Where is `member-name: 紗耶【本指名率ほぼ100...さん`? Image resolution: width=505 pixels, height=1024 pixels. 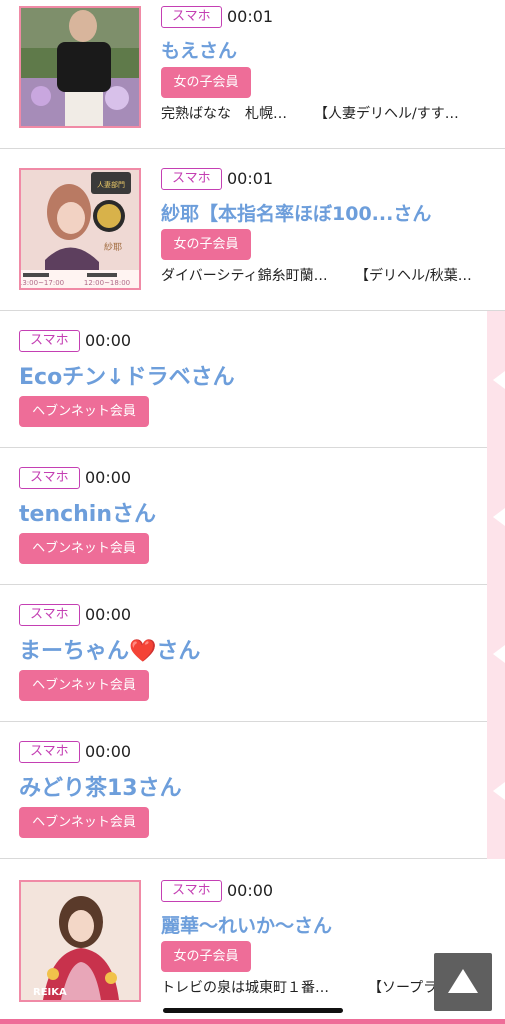 member-name: 紗耶【本指名率ほぼ100...さん is located at coordinates (321, 212).